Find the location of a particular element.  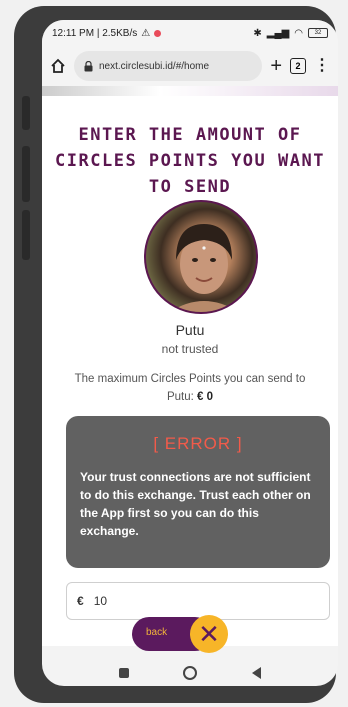

browser-toolbar: next.circlesubi.id/#/home + 2 ⋮ is located at coordinates (190, 66).